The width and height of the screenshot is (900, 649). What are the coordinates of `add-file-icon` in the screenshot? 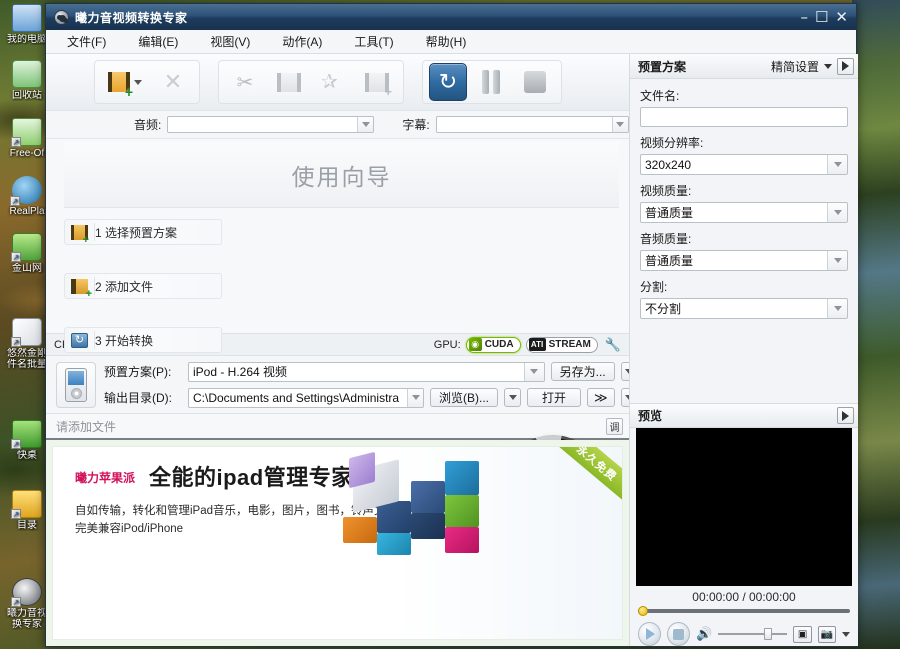 It's located at (120, 85).